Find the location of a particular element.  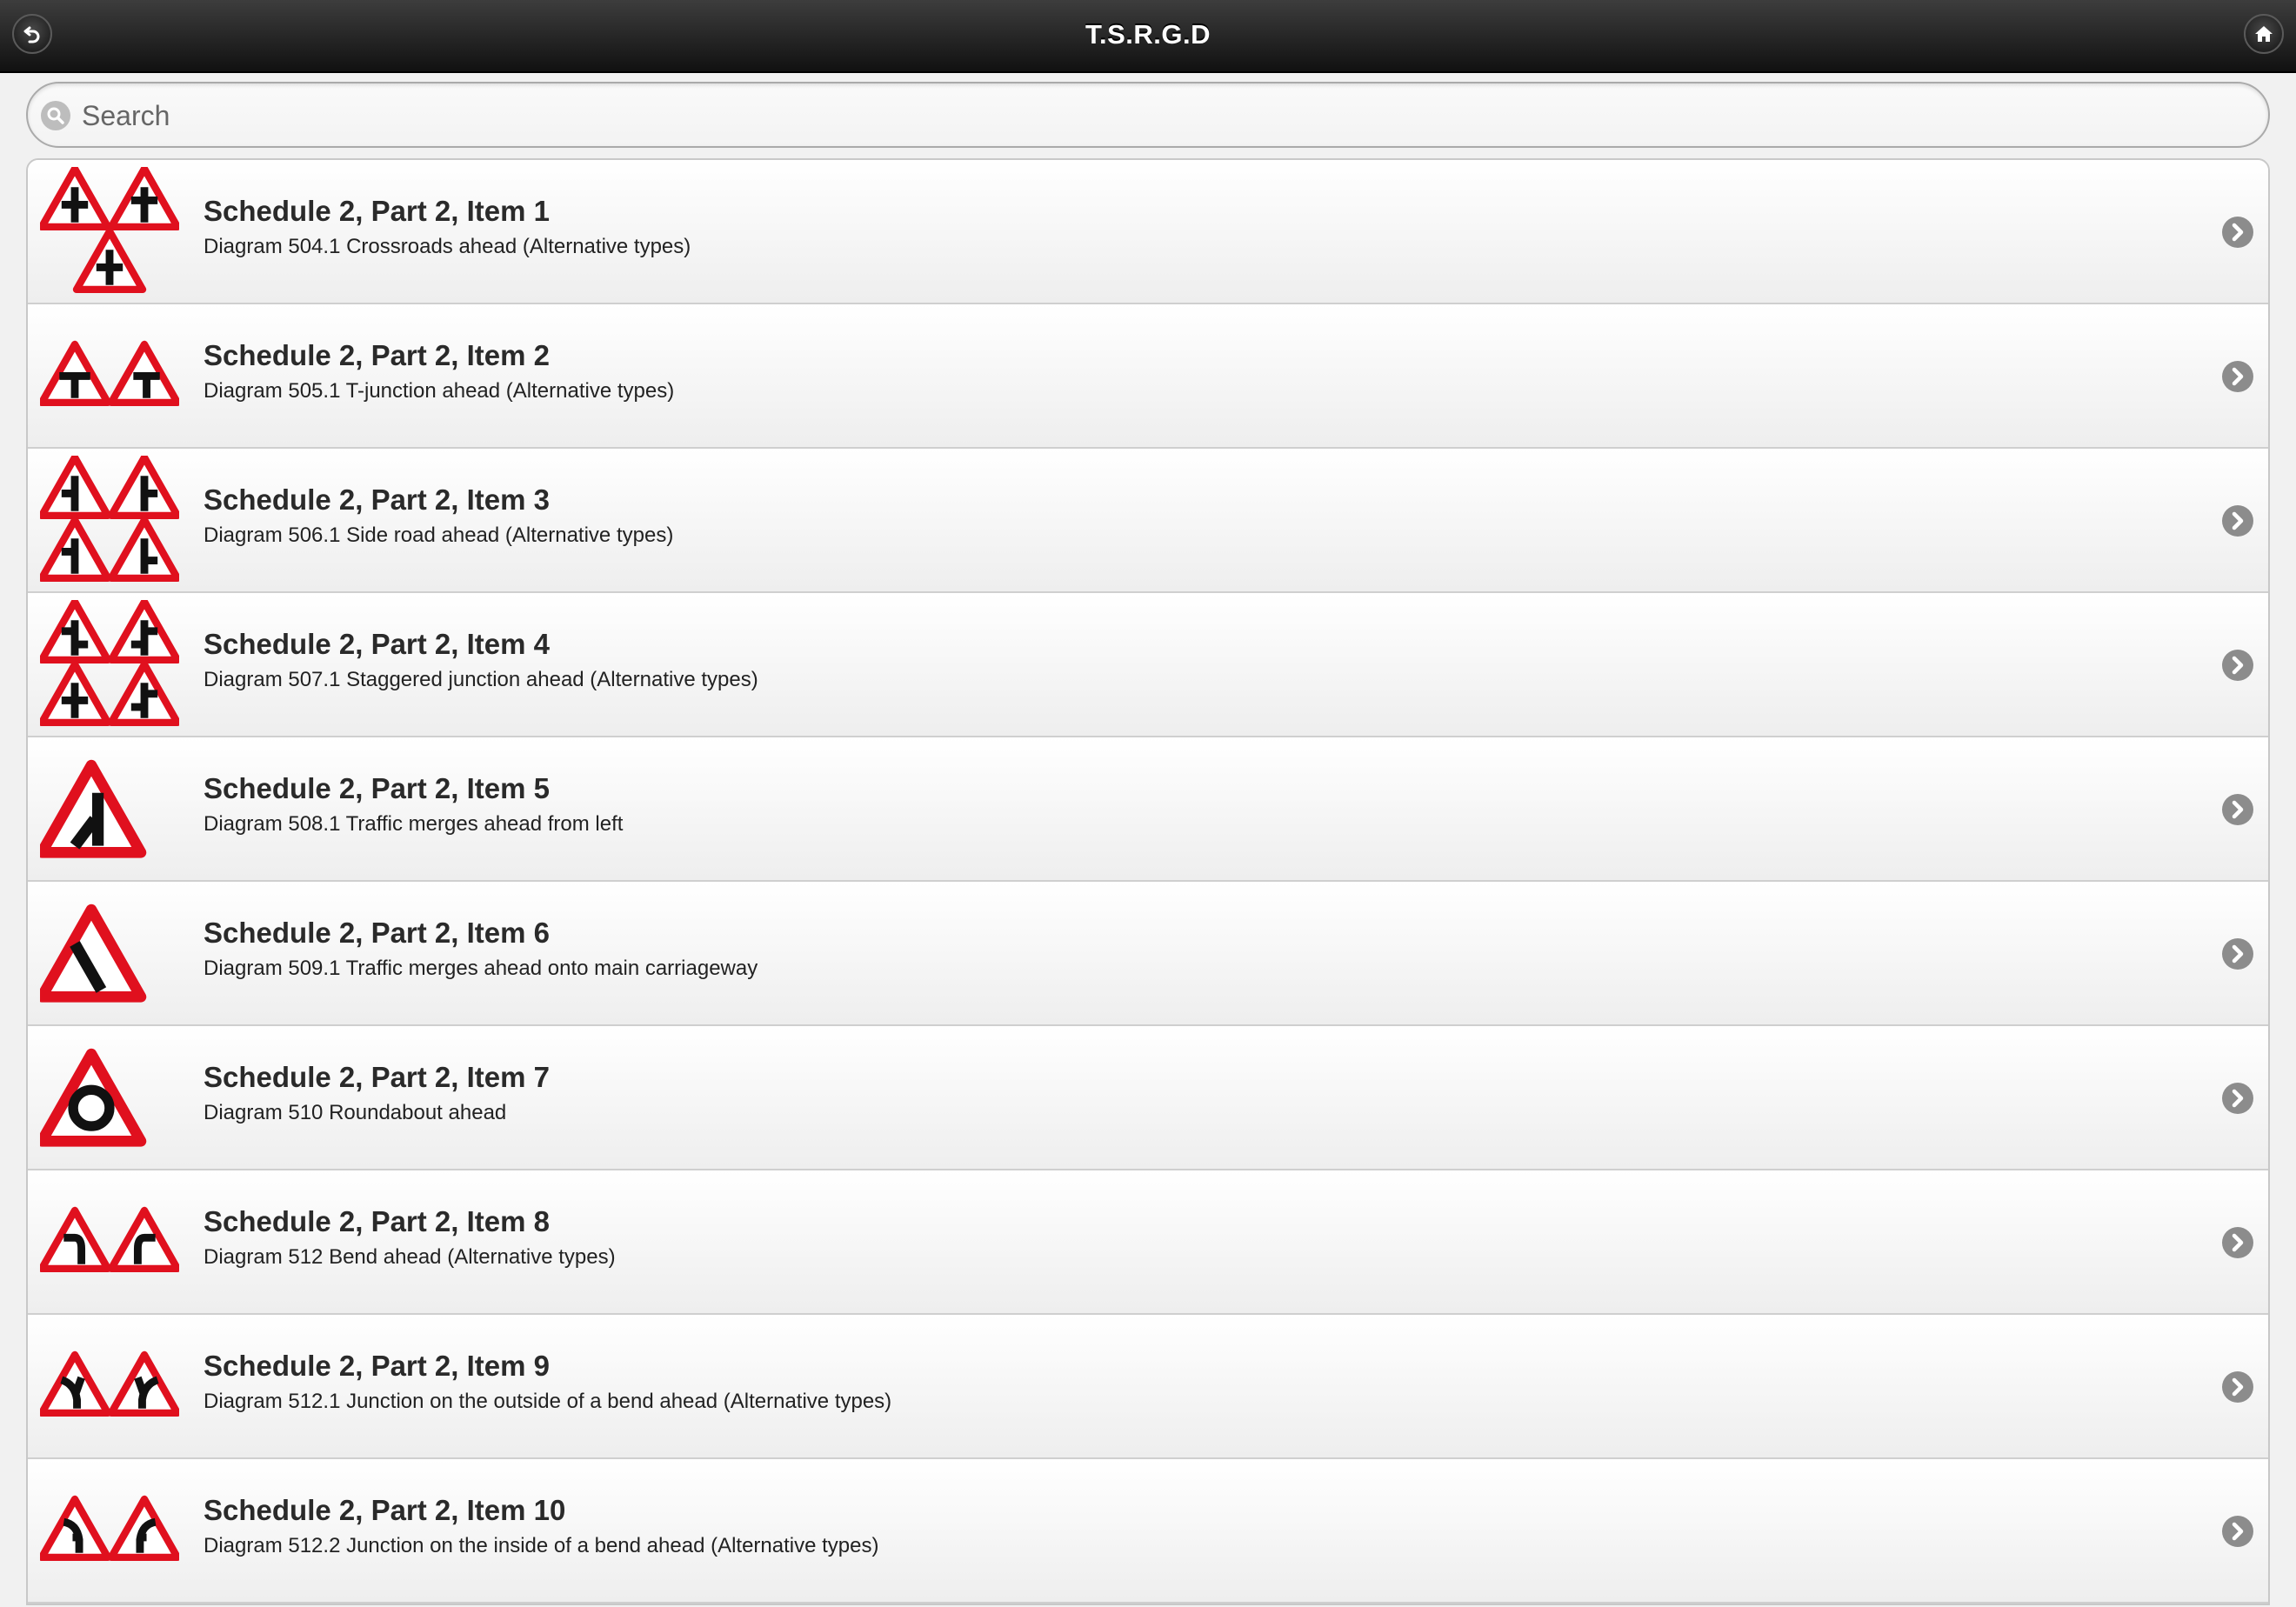

bend-ahead-signs-icon is located at coordinates (110, 1239).